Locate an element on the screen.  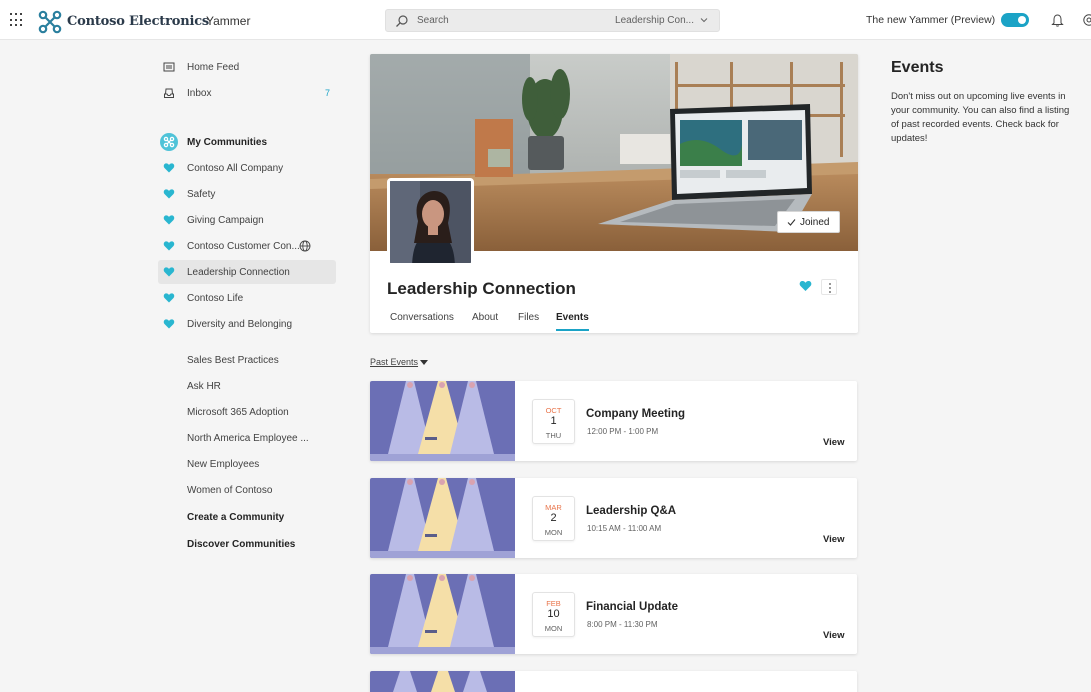
create-community-label: Create a Community is located at coordinates (236, 517).